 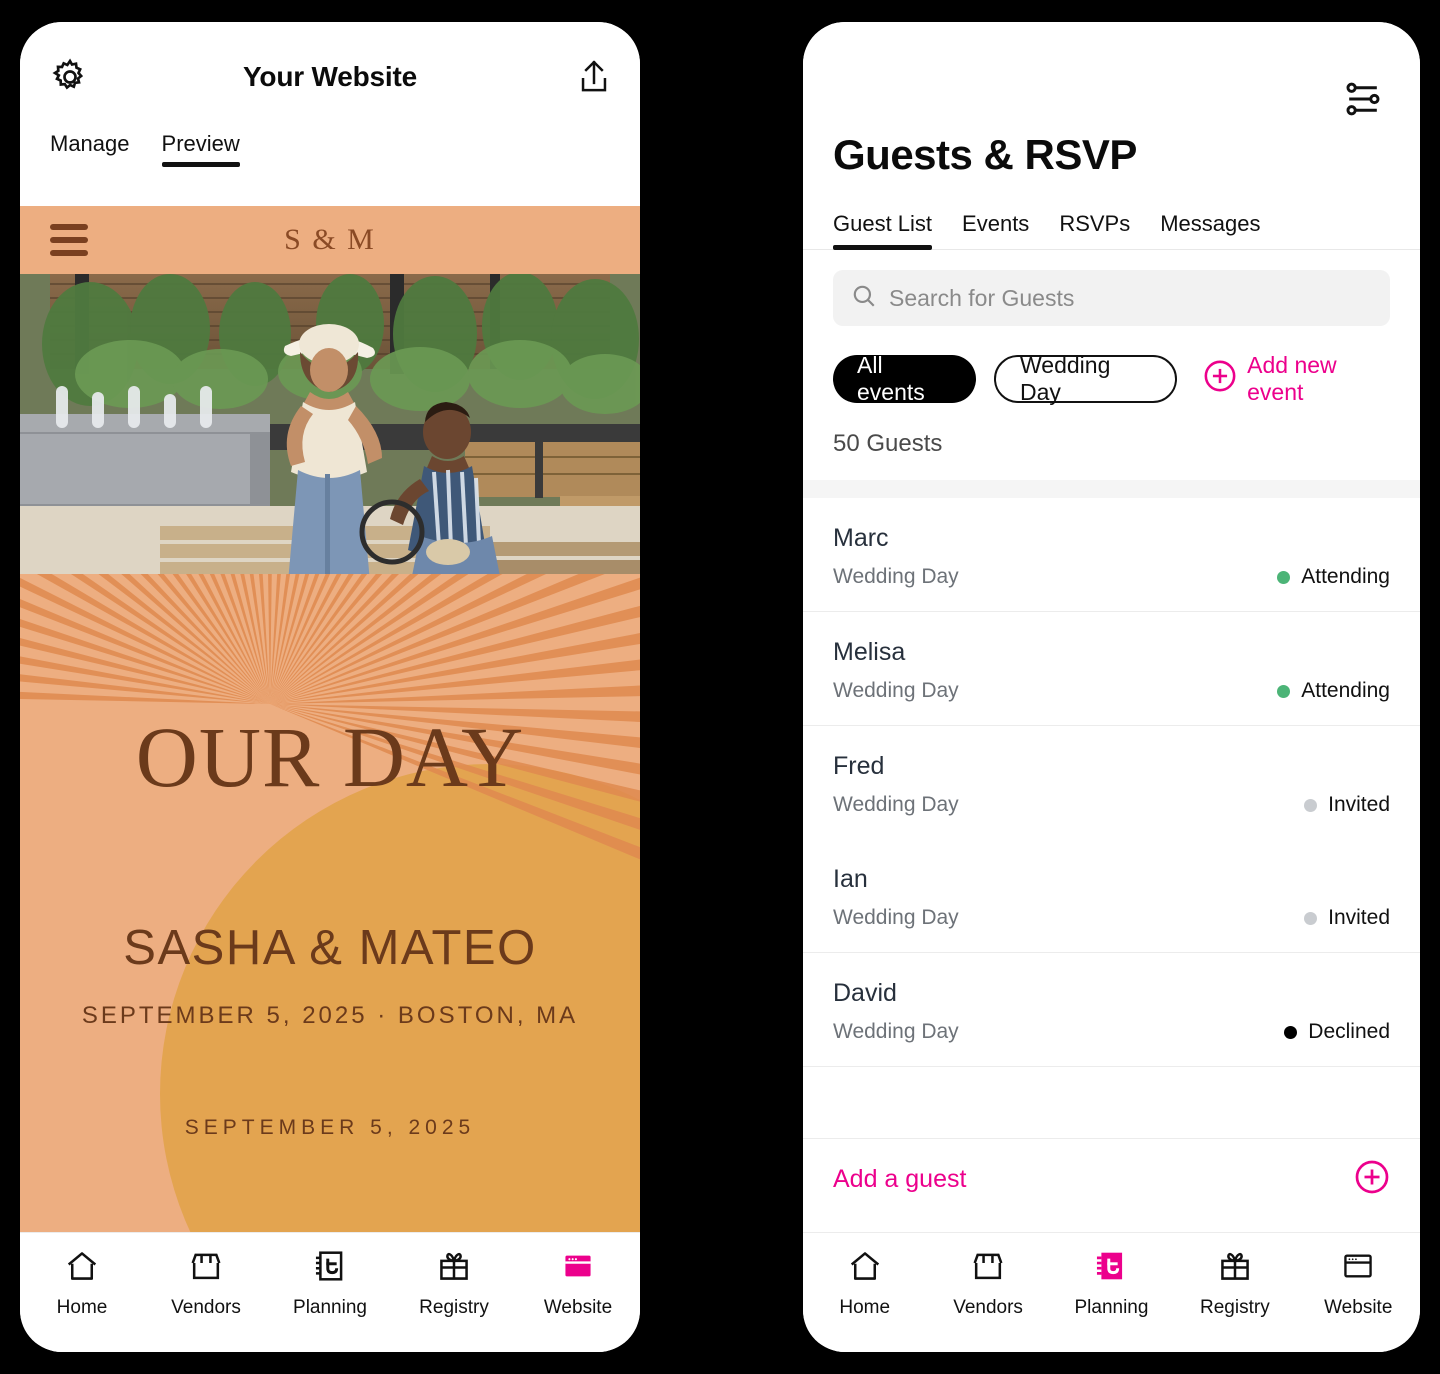 What do you see at coordinates (1358, 1307) in the screenshot?
I see `nav-label-website: Website` at bounding box center [1358, 1307].